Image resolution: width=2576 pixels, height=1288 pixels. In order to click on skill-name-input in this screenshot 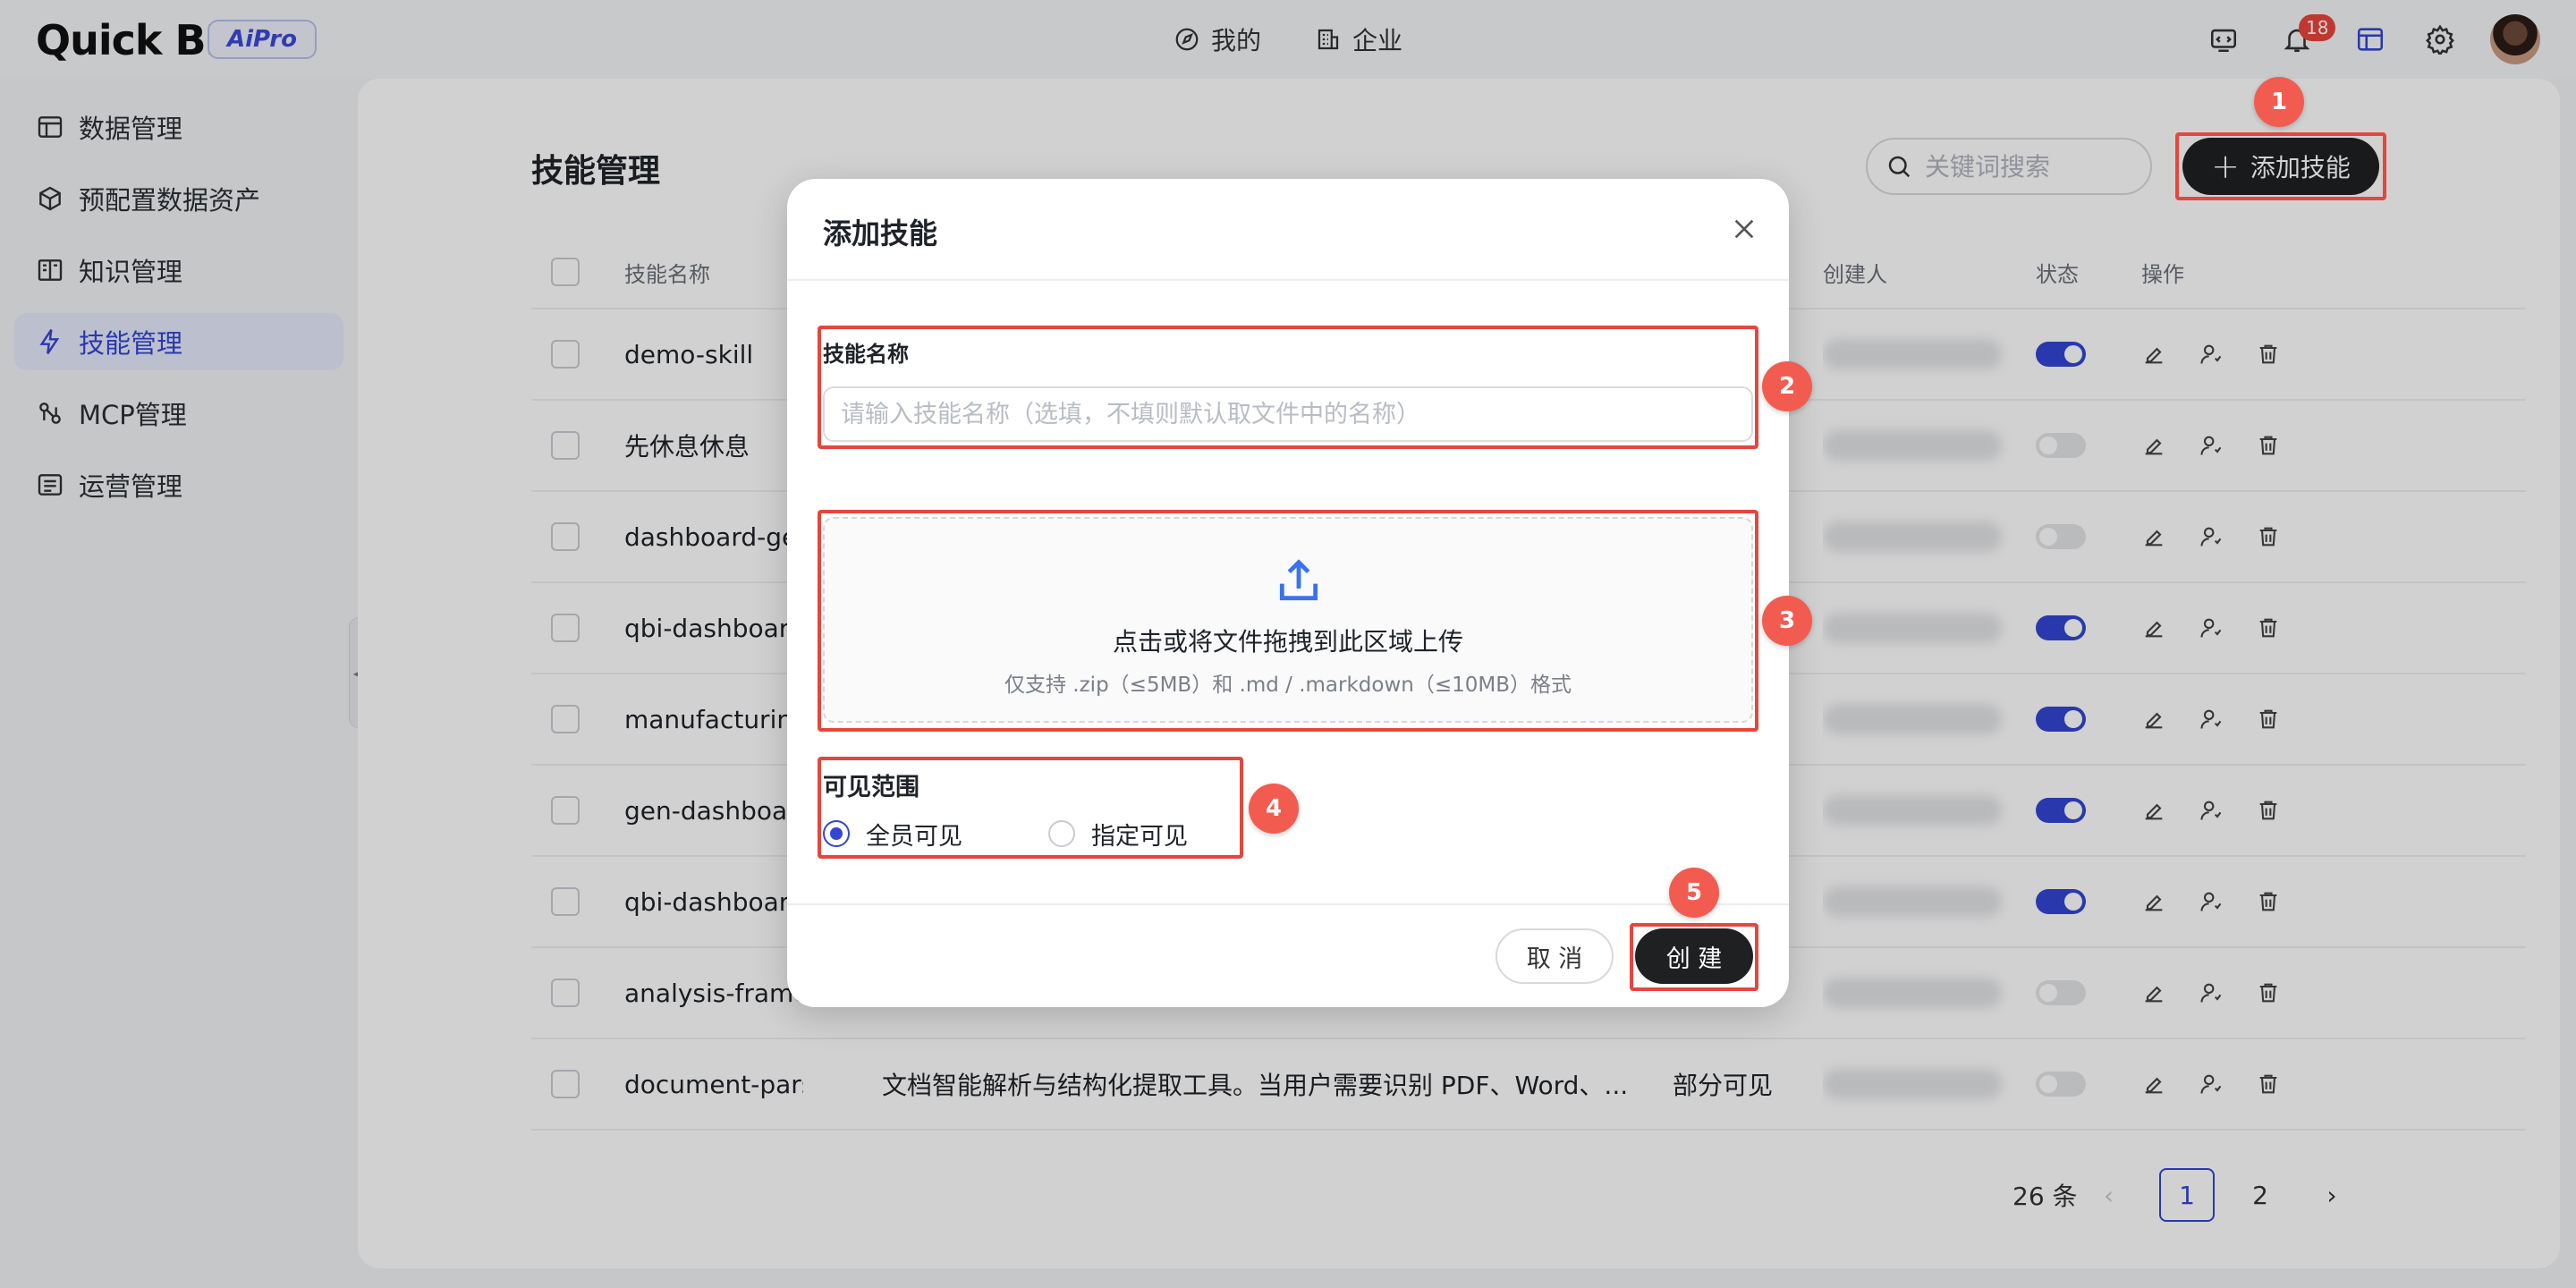, I will do `click(1288, 414)`.